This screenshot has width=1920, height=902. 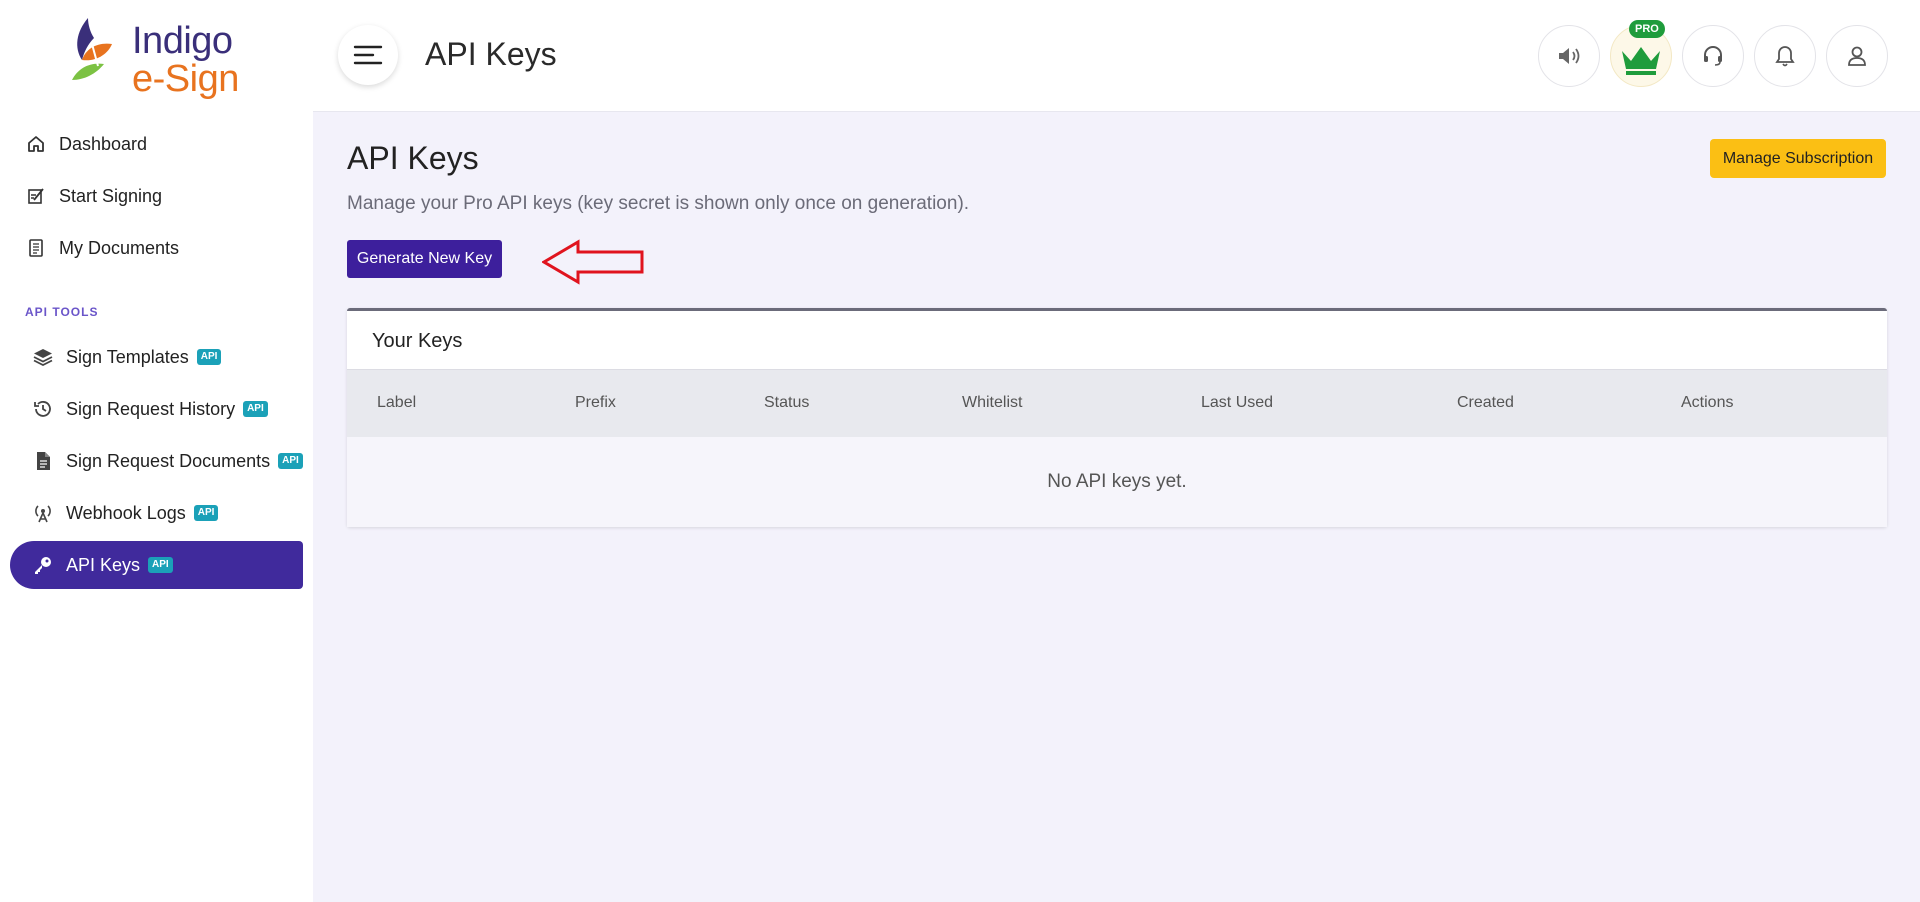 I want to click on hamburger-icon, so click(x=368, y=55).